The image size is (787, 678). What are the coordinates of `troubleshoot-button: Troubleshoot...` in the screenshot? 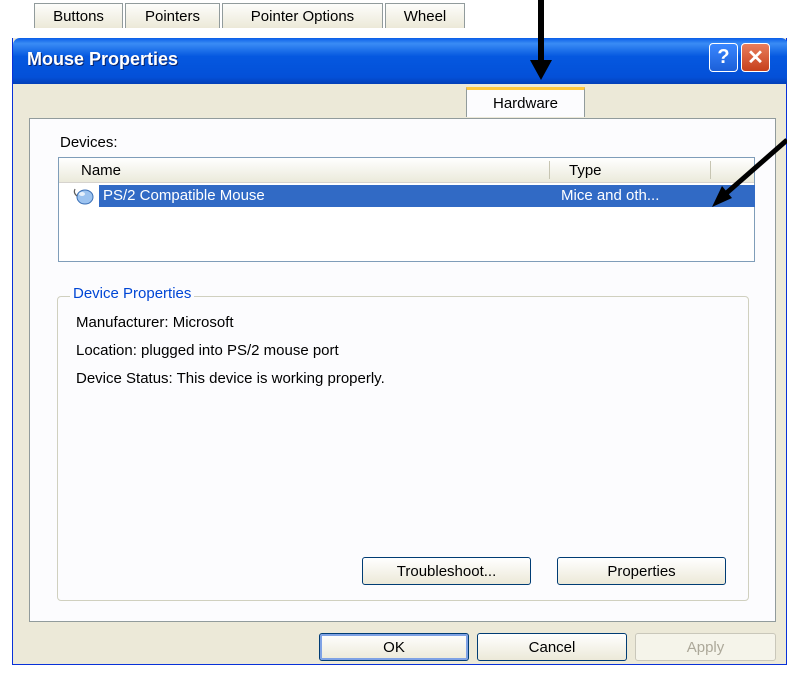 It's located at (446, 571).